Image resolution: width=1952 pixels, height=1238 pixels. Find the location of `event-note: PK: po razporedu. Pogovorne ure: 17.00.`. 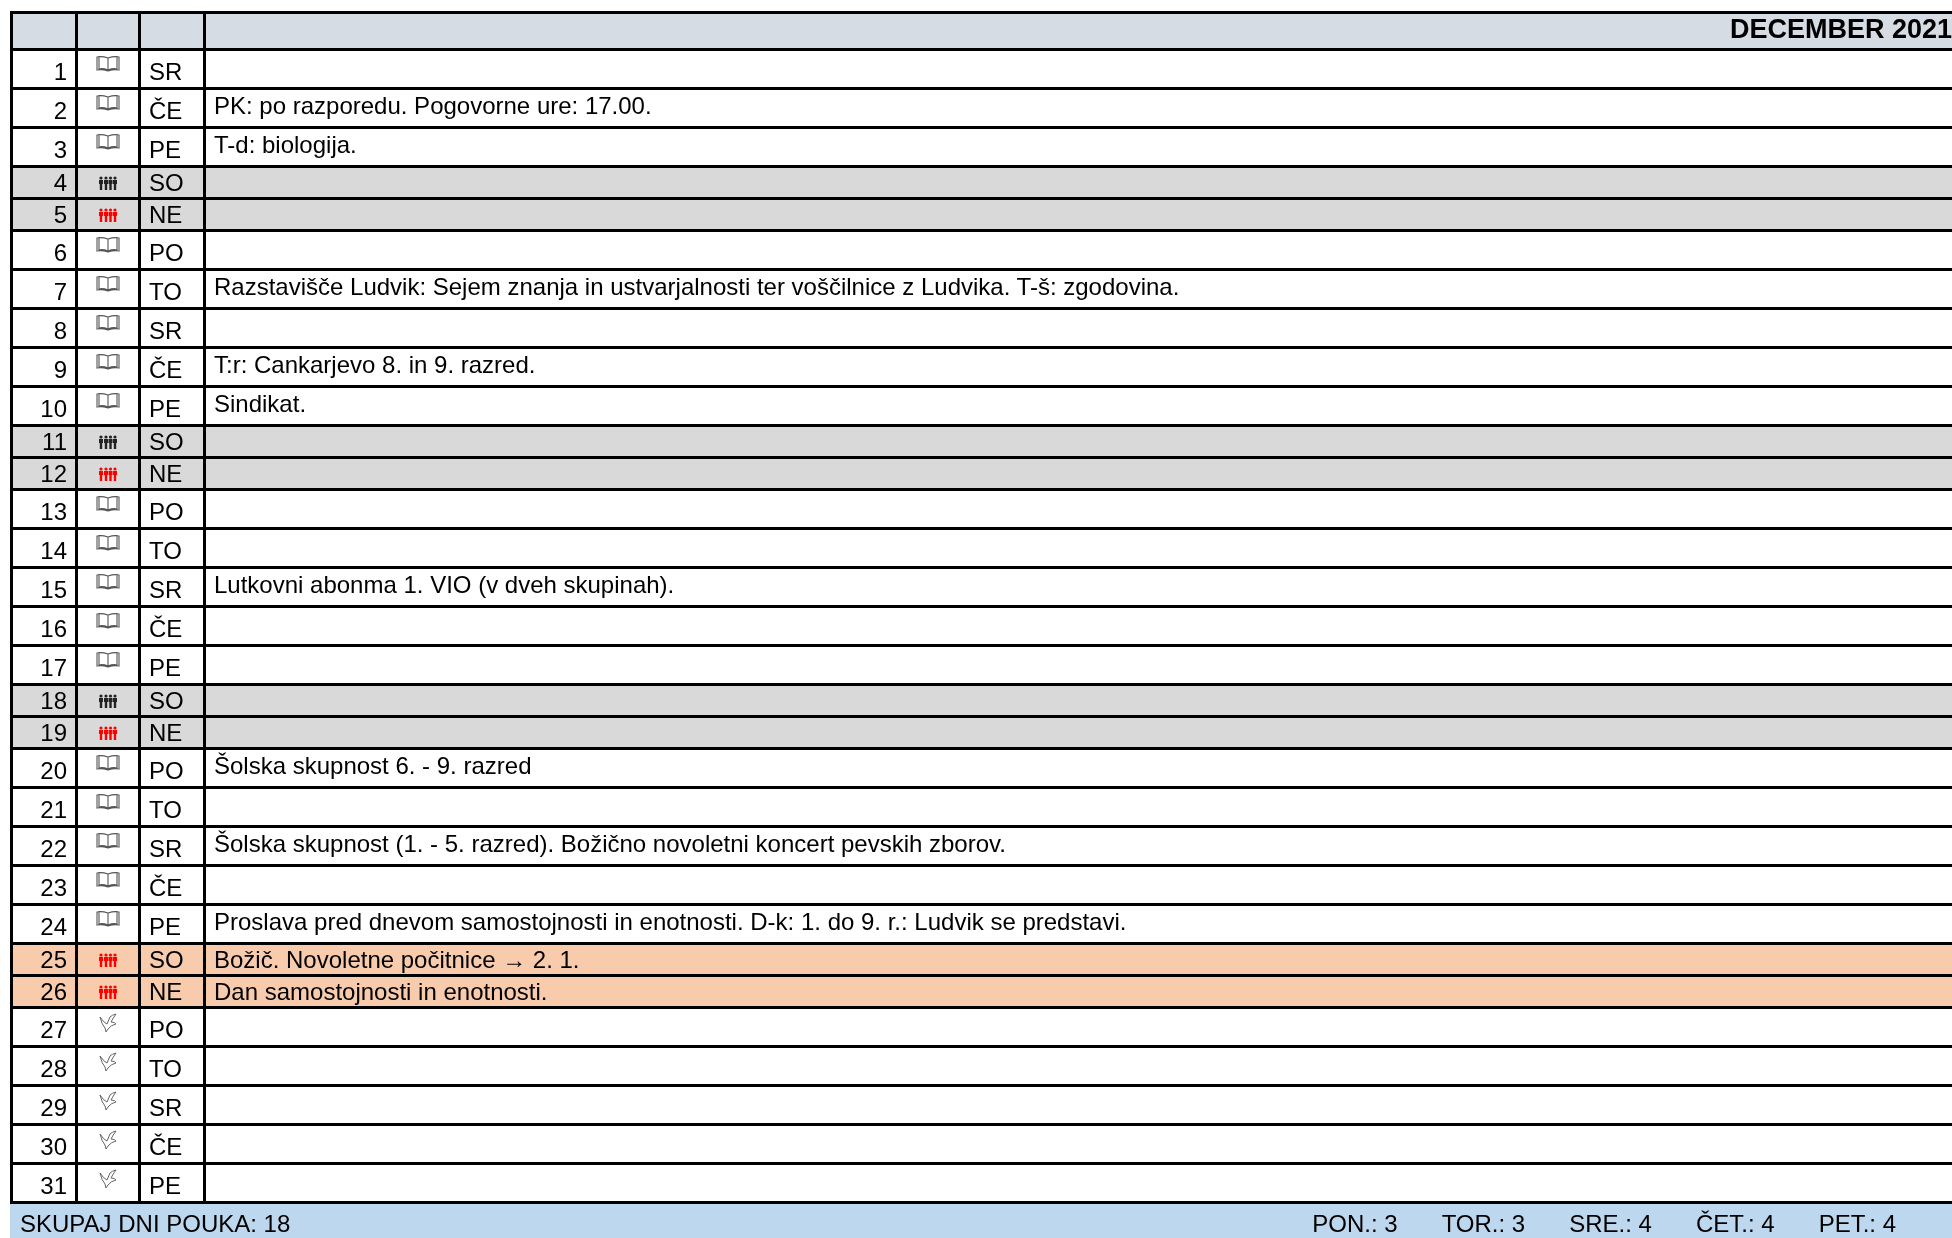

event-note: PK: po razporedu. Pogovorne ure: 17.00. is located at coordinates (433, 106).